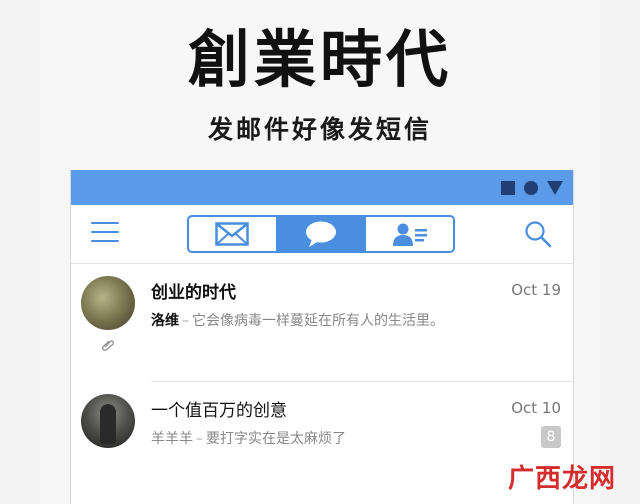  I want to click on message-preview: 洛维 – 它会像病毒一样蔓延在所有人的生活里。, so click(297, 320).